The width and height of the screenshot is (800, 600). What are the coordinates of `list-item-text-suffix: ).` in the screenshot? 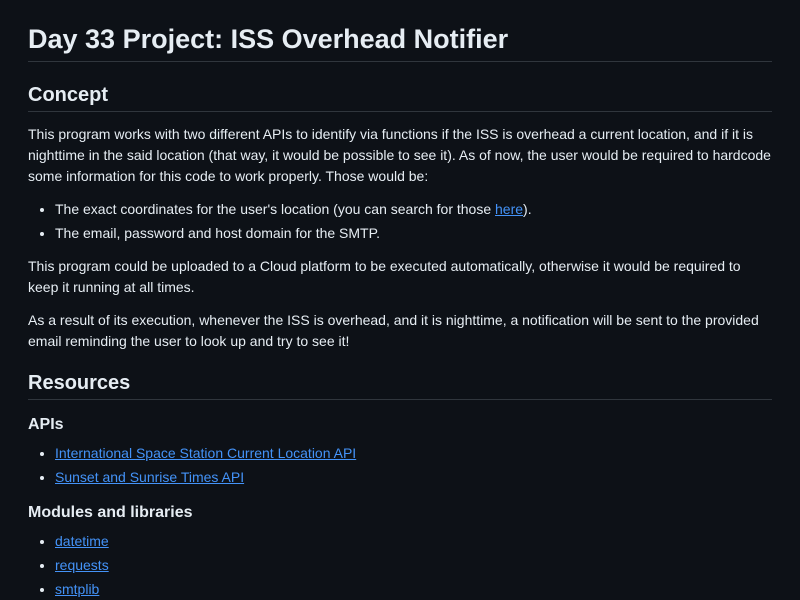 It's located at (527, 209).